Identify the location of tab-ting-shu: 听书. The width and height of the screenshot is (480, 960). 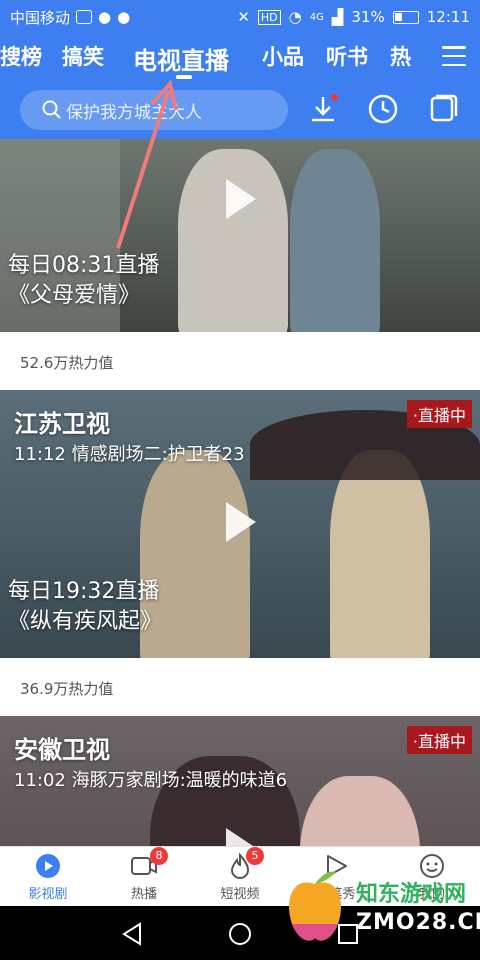
(347, 56).